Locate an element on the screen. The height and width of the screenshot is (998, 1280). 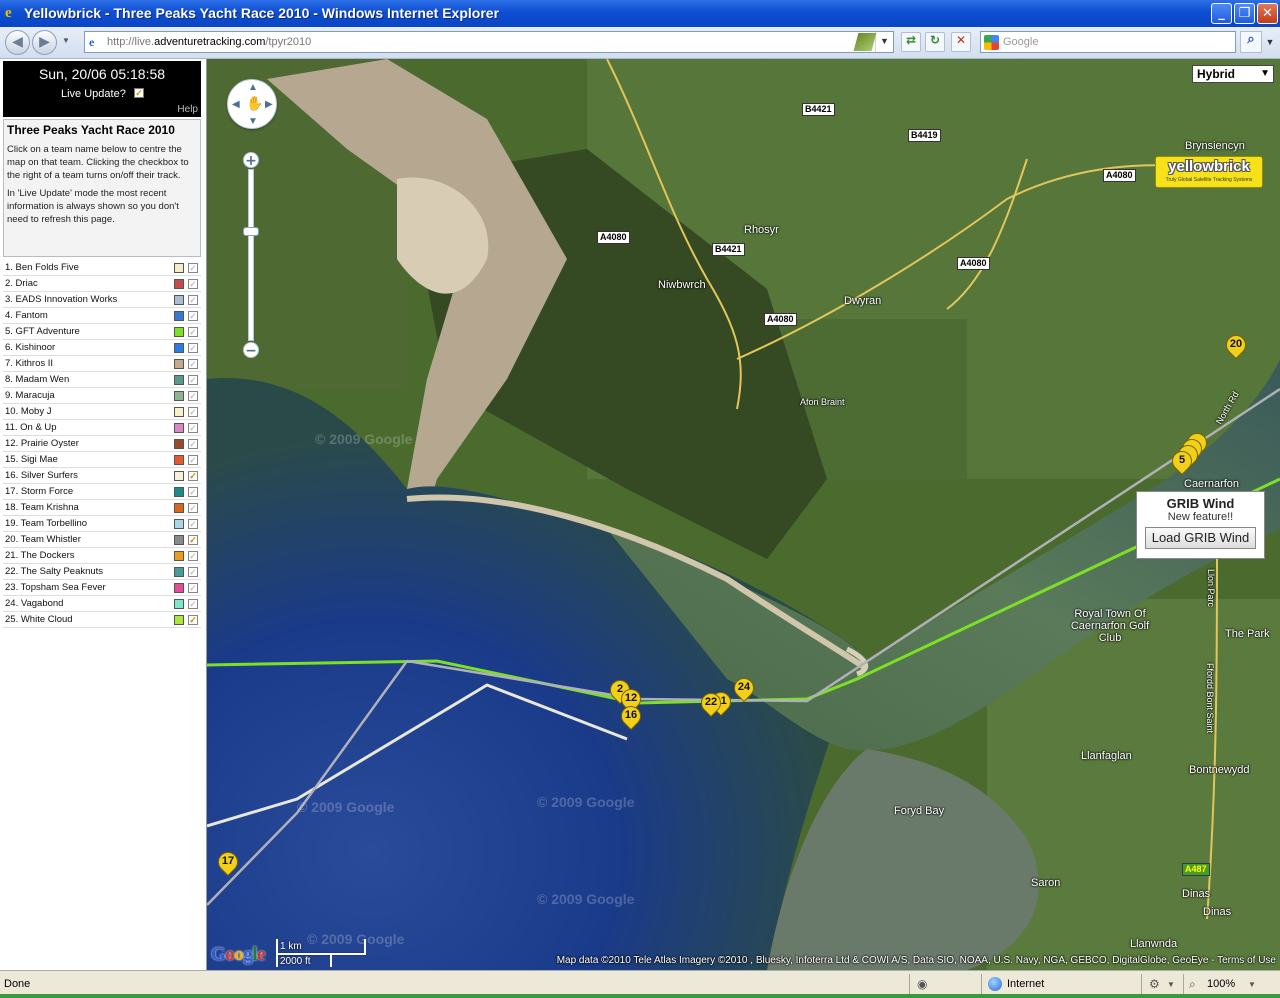
back-button: ◀ is located at coordinates (17, 42).